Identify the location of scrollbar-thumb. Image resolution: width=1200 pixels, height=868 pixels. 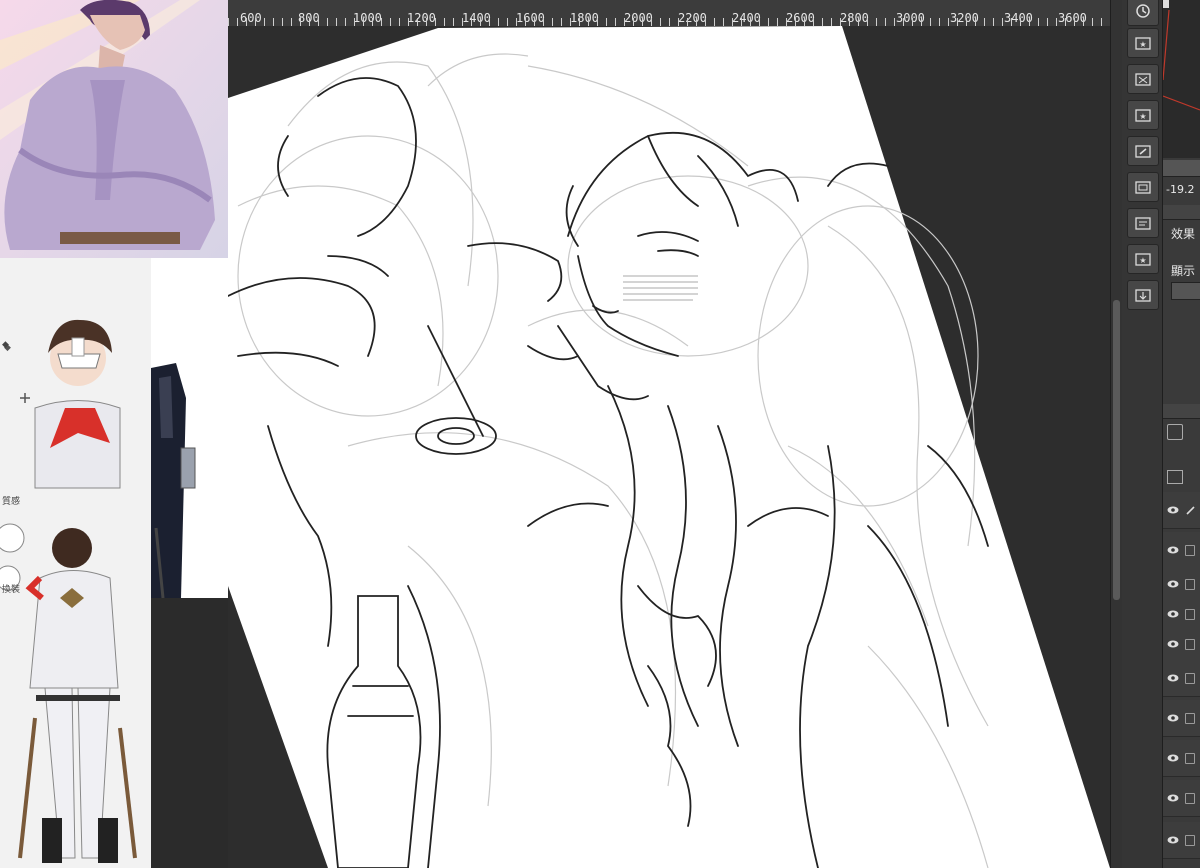
(1116, 450).